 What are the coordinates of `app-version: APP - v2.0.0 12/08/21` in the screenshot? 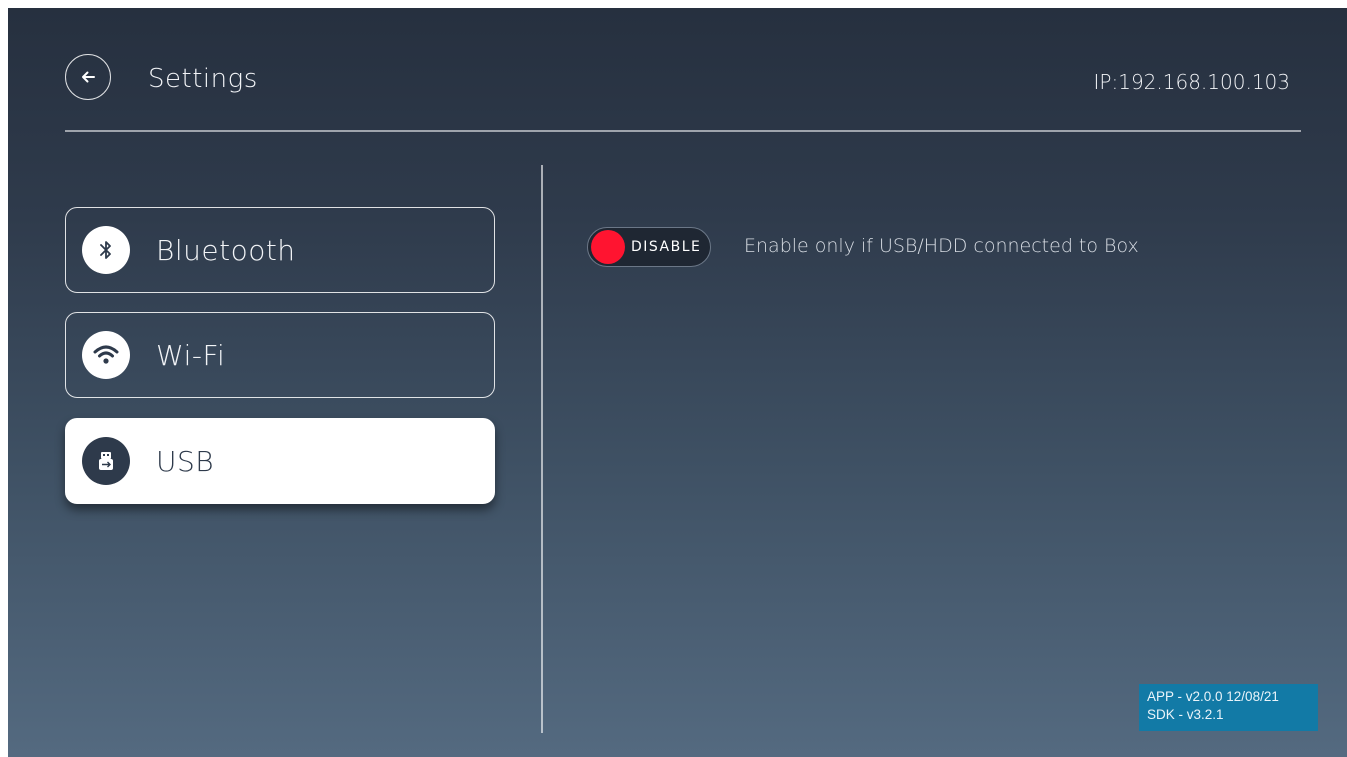 It's located at (1213, 696).